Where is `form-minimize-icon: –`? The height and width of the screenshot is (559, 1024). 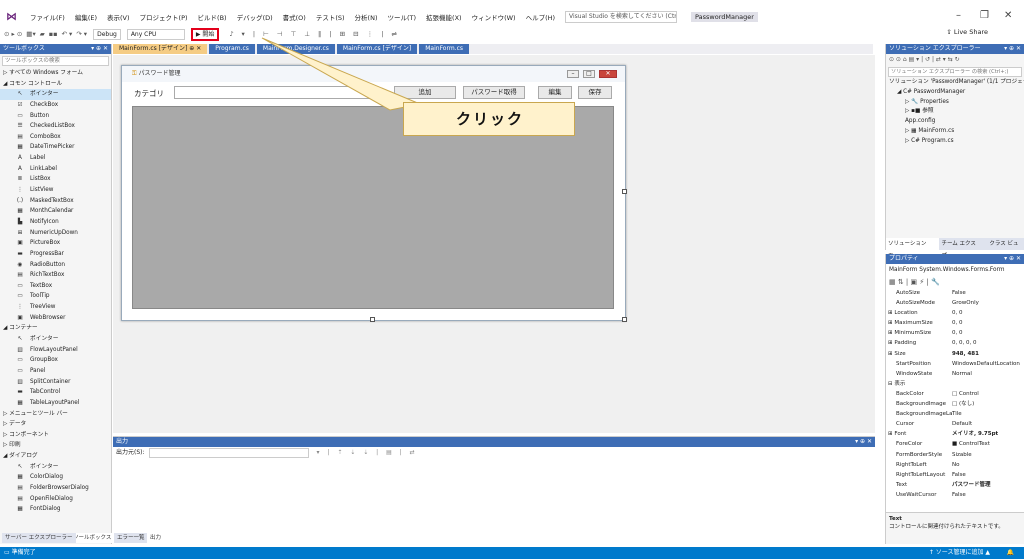 form-minimize-icon: – is located at coordinates (573, 74).